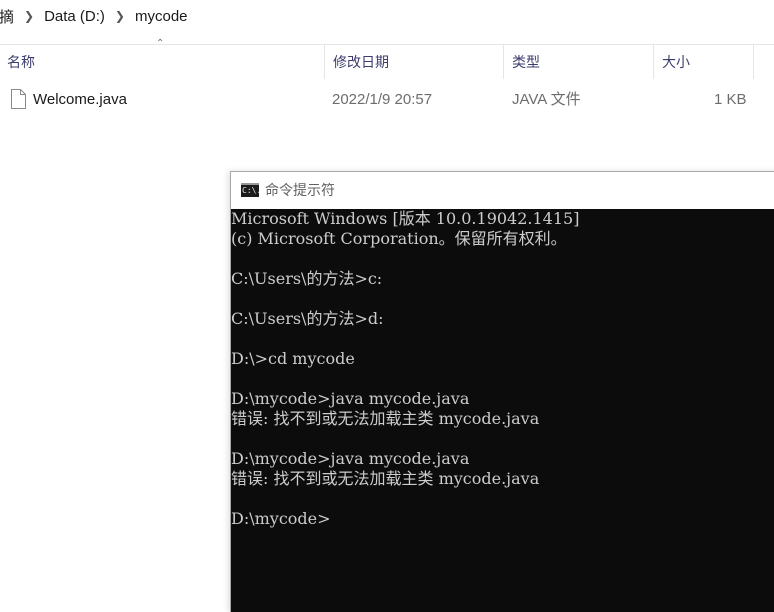 The height and width of the screenshot is (612, 774). Describe the element at coordinates (307, 278) in the screenshot. I see `console-line: C:\Users\的方法>c:` at that location.